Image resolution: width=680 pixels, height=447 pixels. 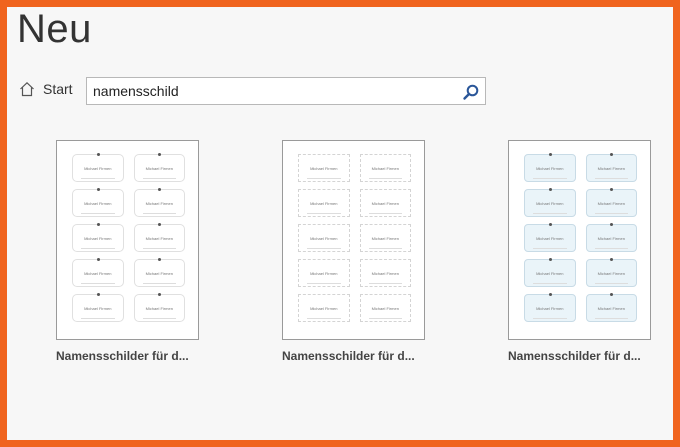 What do you see at coordinates (27, 89) in the screenshot?
I see `home-icon` at bounding box center [27, 89].